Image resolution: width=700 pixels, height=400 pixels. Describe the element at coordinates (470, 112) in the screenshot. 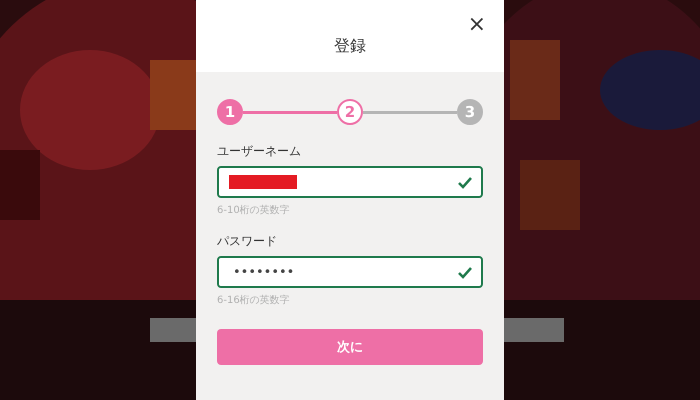

I see `step-indicator: 3` at that location.